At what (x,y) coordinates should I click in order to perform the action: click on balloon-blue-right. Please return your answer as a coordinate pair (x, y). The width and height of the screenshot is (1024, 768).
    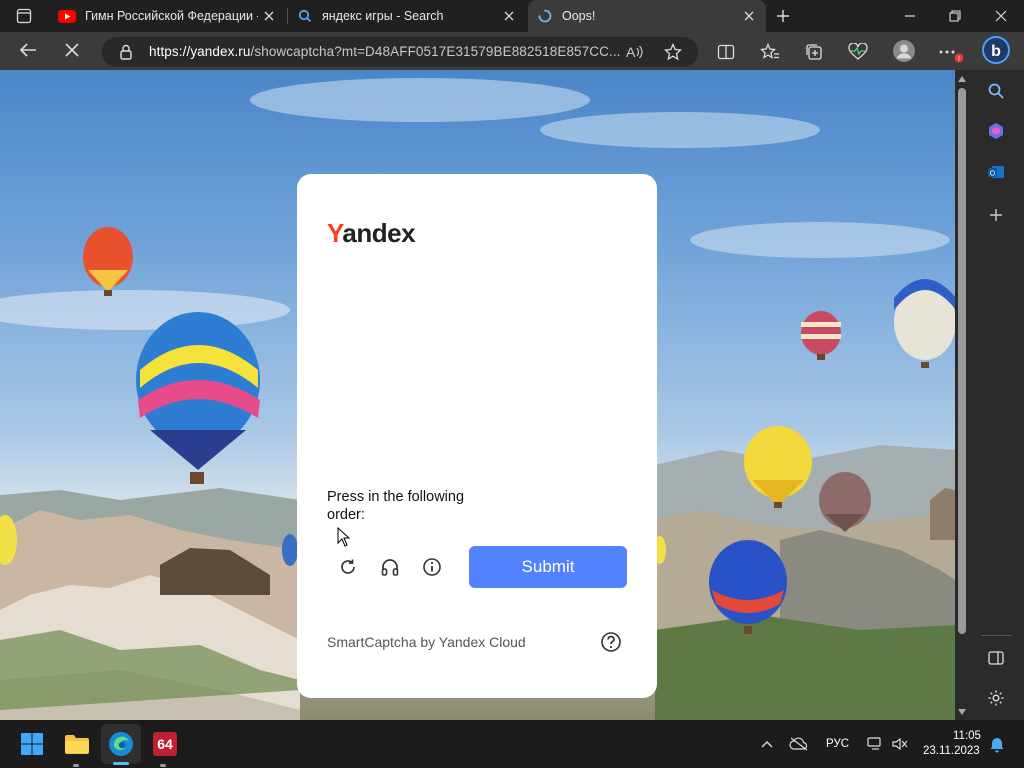
    Looking at the image, I should click on (924, 323).